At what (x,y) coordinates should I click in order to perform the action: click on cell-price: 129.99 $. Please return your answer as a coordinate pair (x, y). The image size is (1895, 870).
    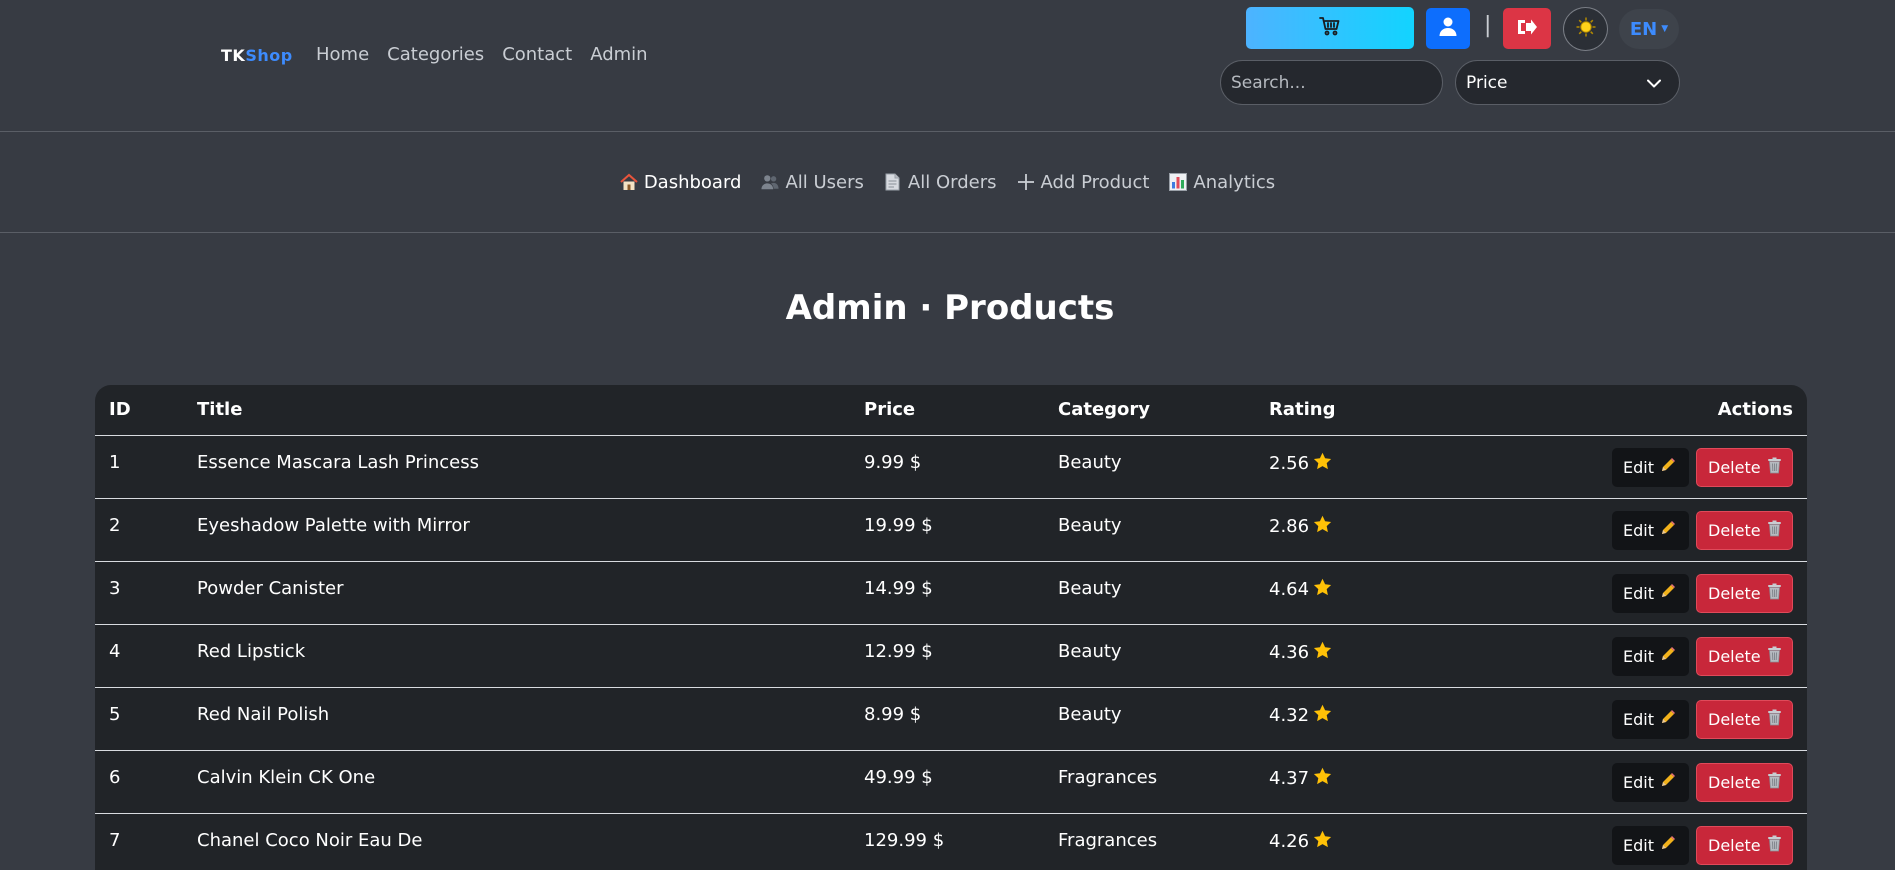
    Looking at the image, I should click on (947, 841).